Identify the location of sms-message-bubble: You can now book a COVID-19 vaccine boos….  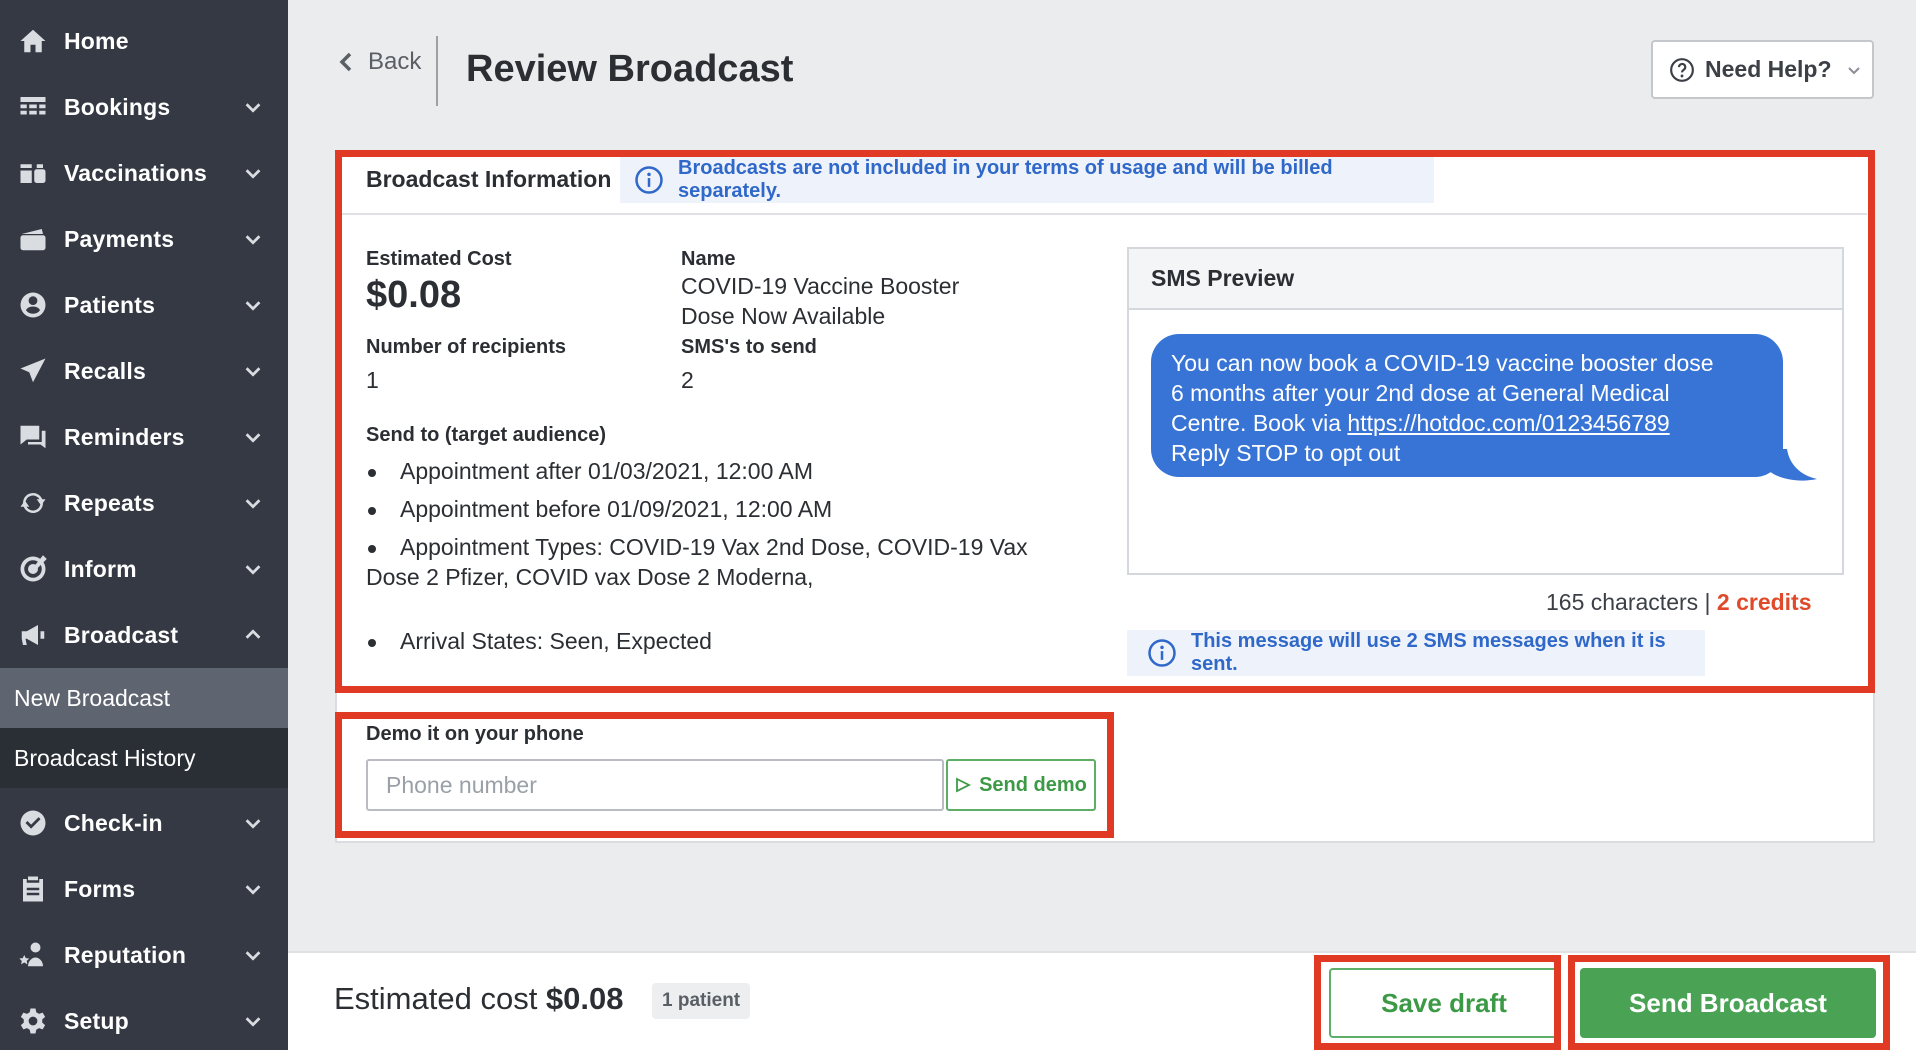
(1467, 405).